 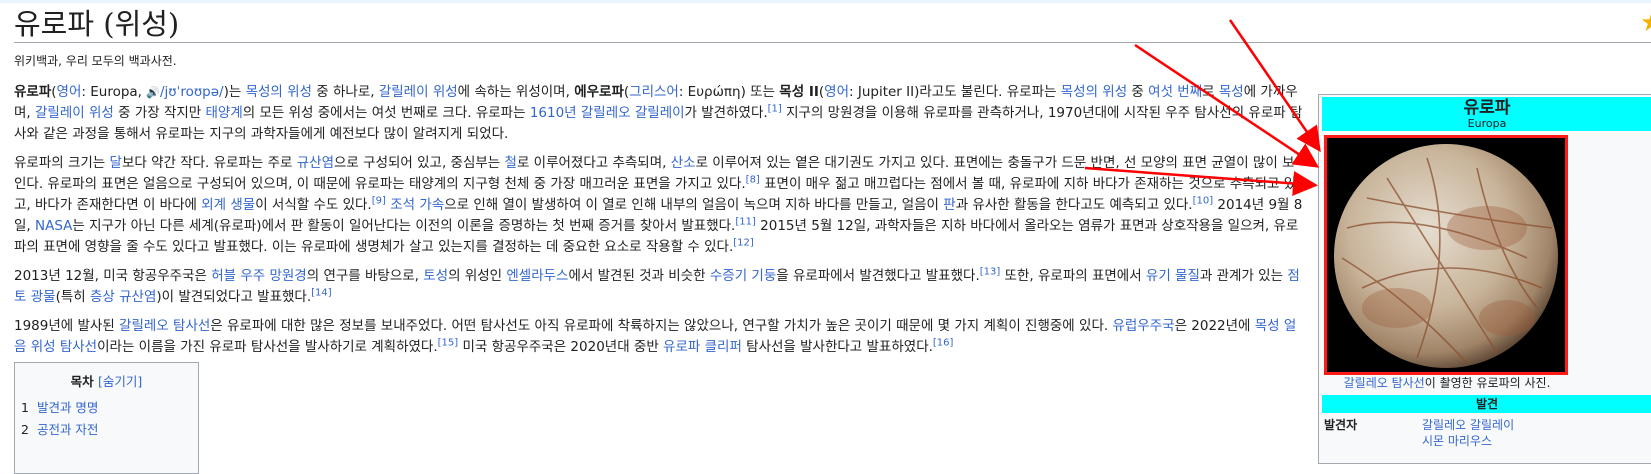 I want to click on link-jupiter: 목성, so click(x=1231, y=92).